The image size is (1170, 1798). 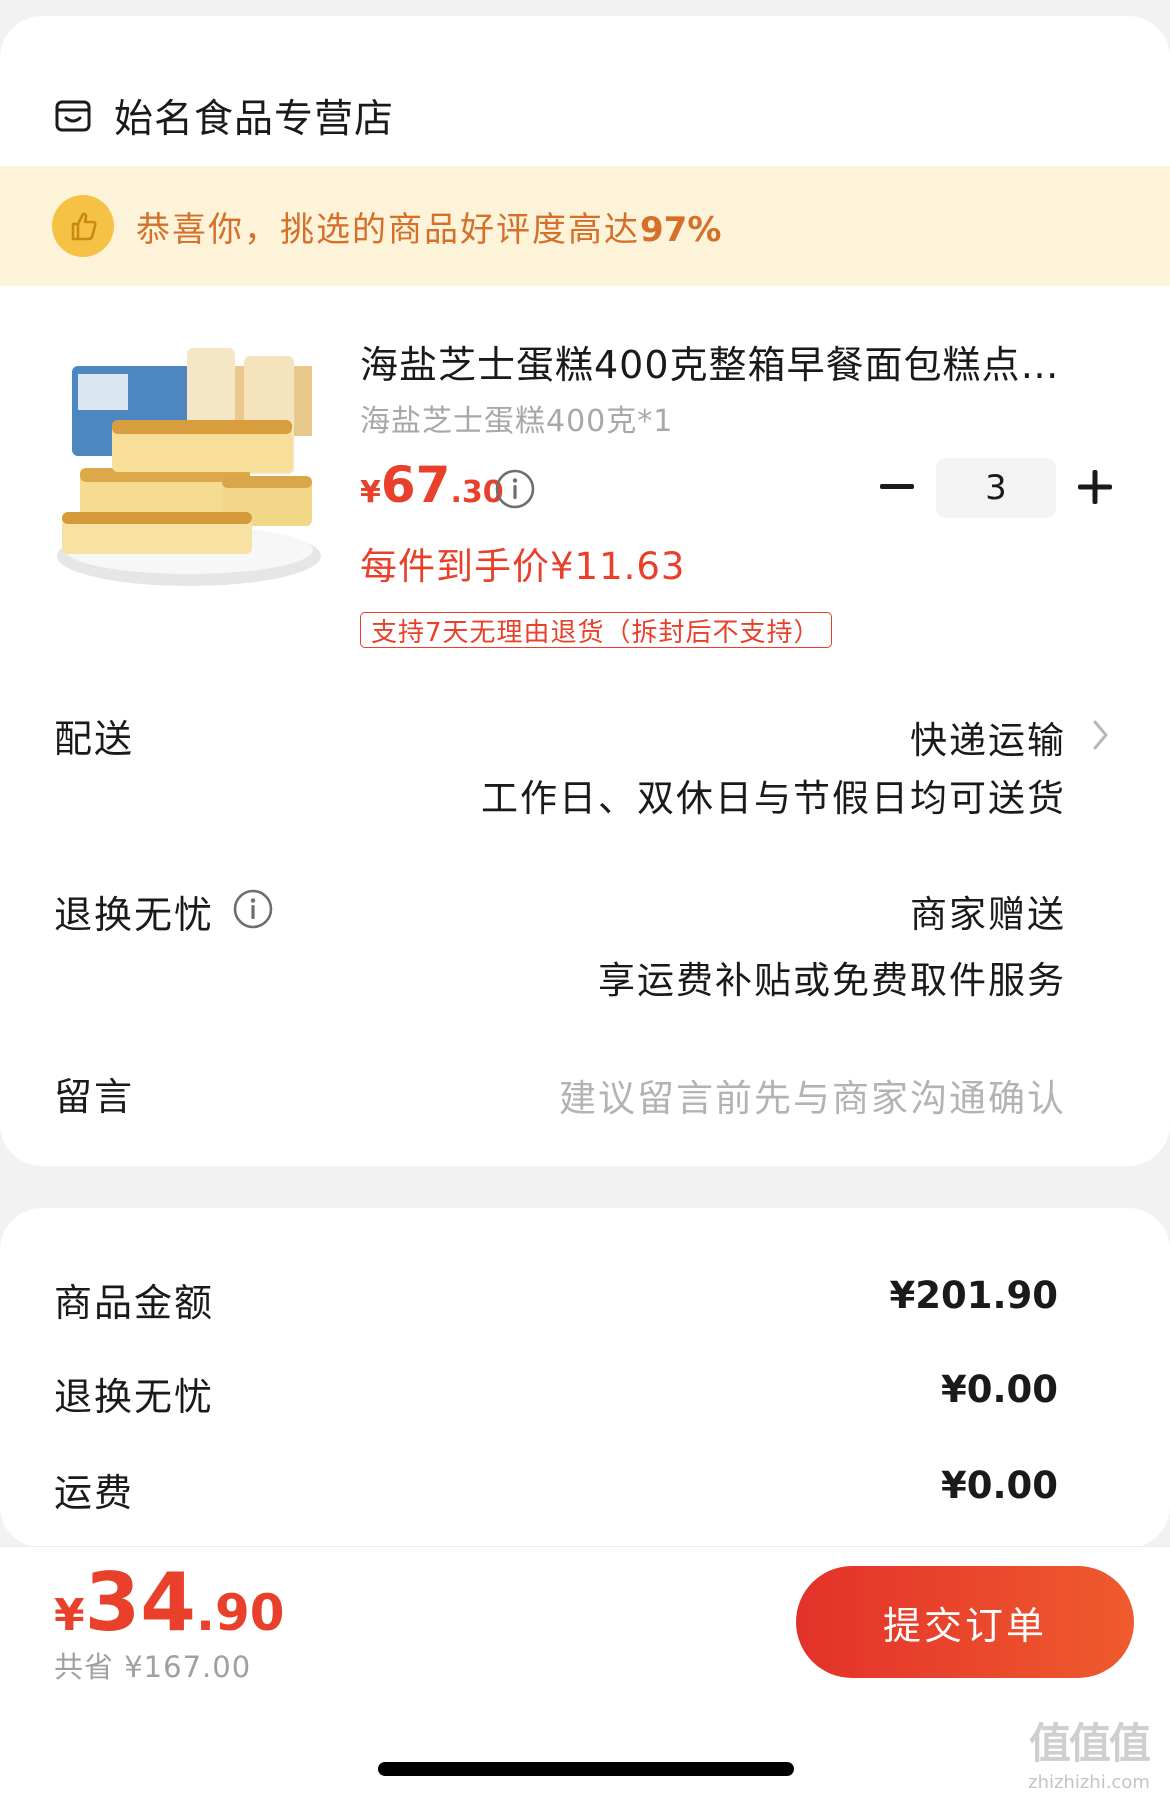 What do you see at coordinates (996, 488) in the screenshot?
I see `quantity-value: 3` at bounding box center [996, 488].